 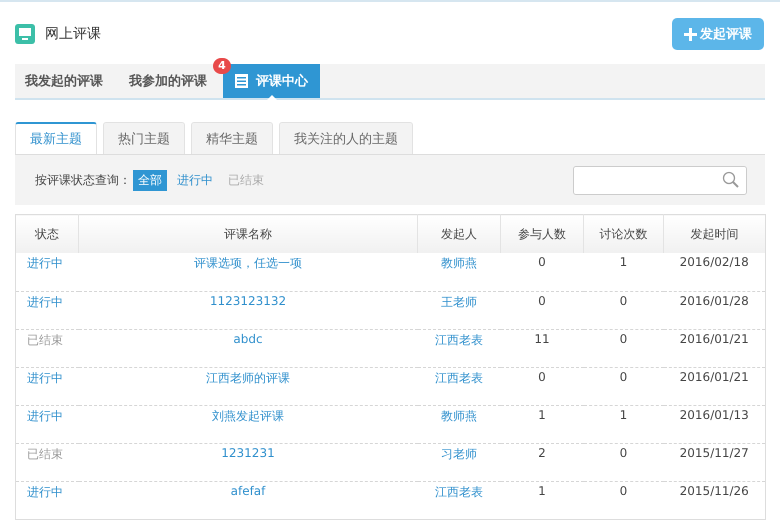 I want to click on review-name-link: 江西老师的评课, so click(x=248, y=377).